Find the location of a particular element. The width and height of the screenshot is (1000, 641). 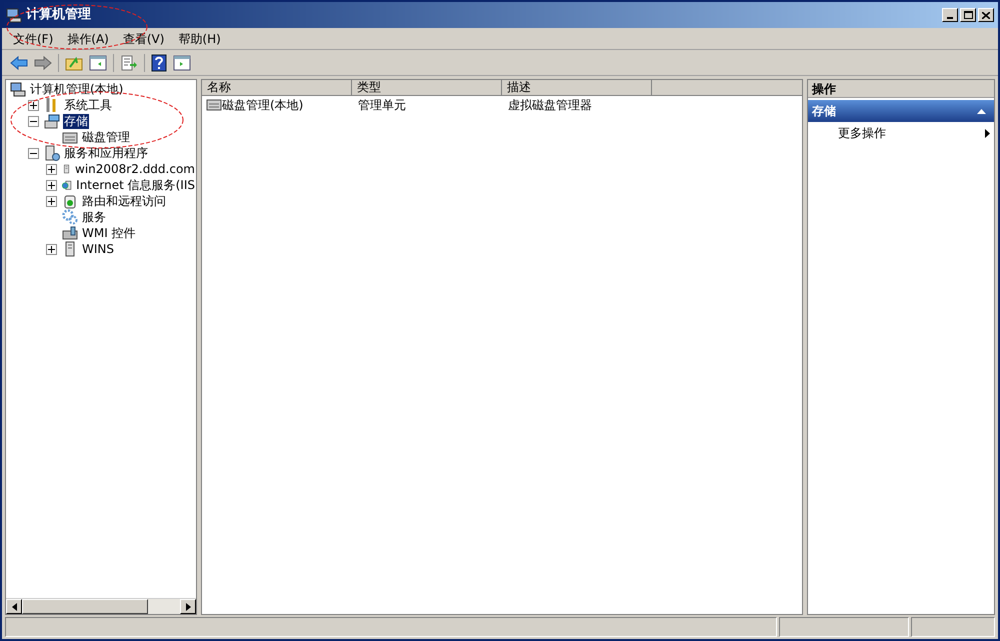

disk-drive-icon is located at coordinates (214, 105).